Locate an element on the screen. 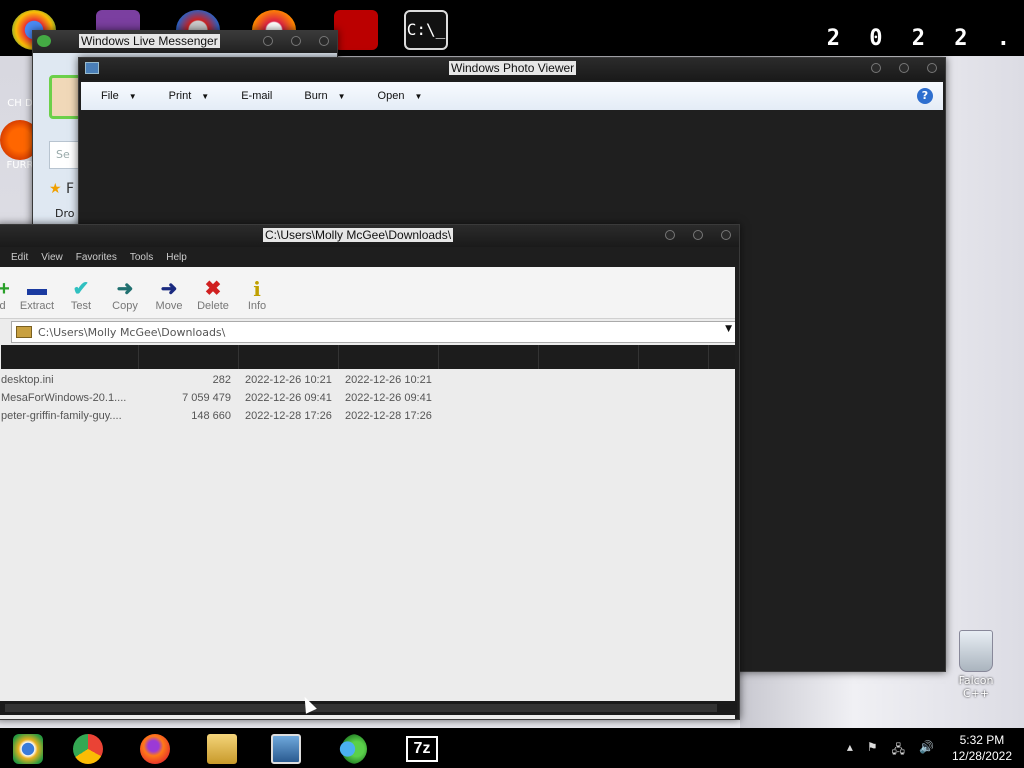 The image size is (1024, 768). menu-label: File is located at coordinates (110, 96).